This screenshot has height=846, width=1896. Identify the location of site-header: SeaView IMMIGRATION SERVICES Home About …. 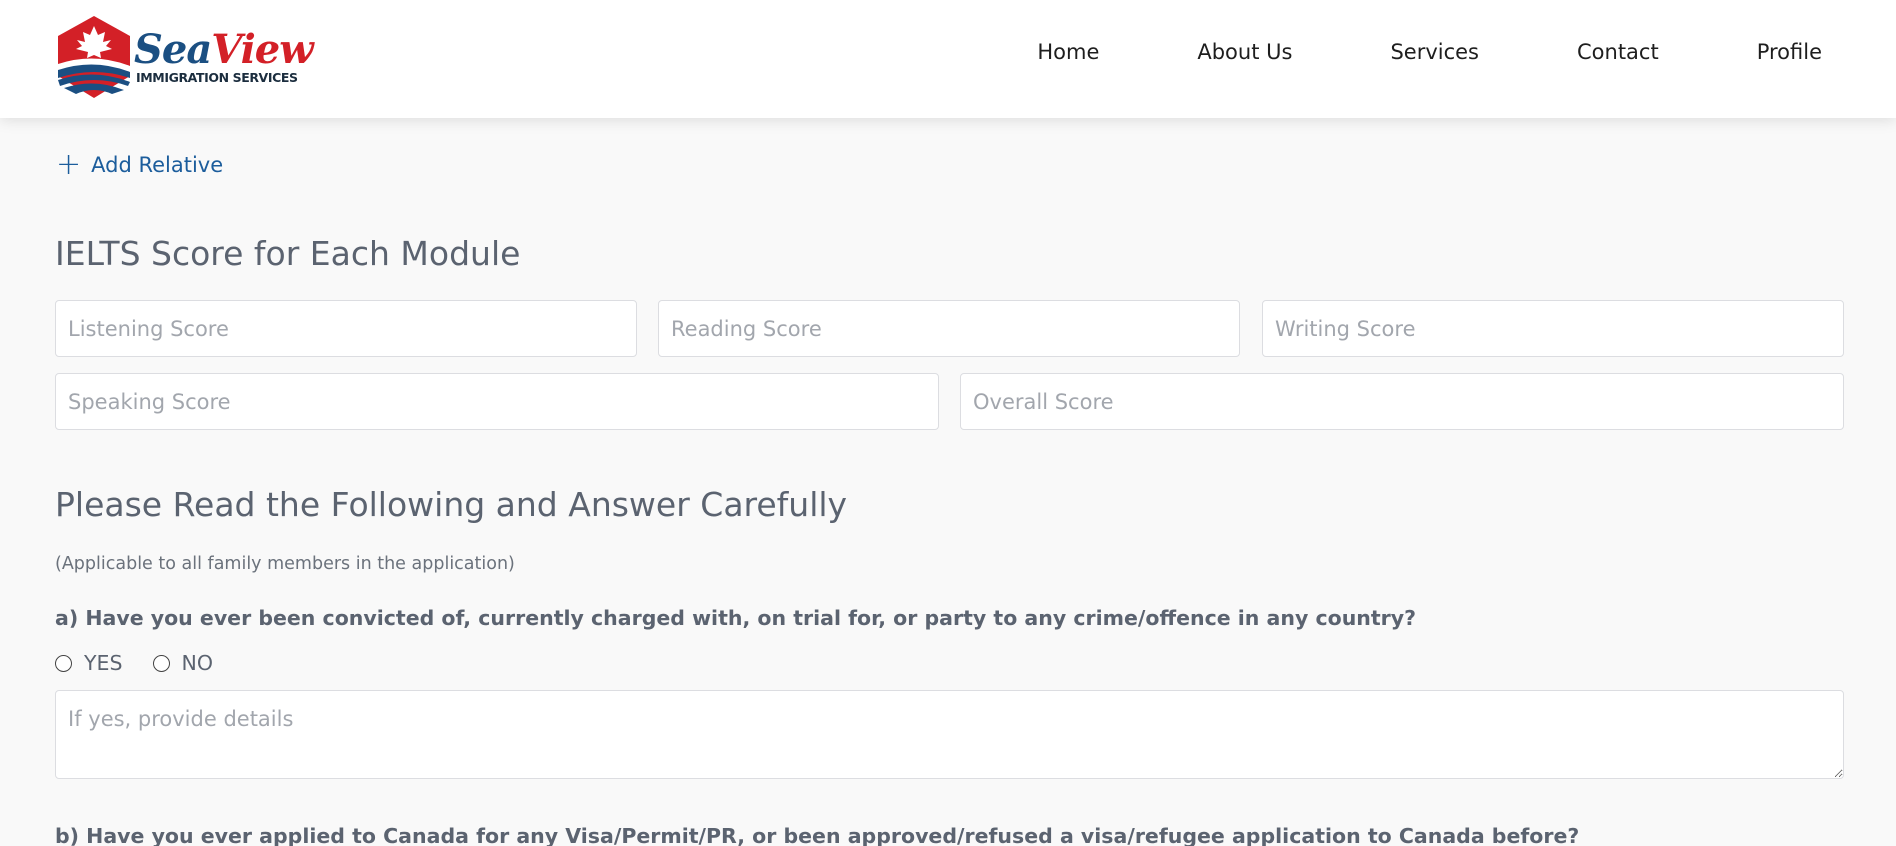
(948, 59).